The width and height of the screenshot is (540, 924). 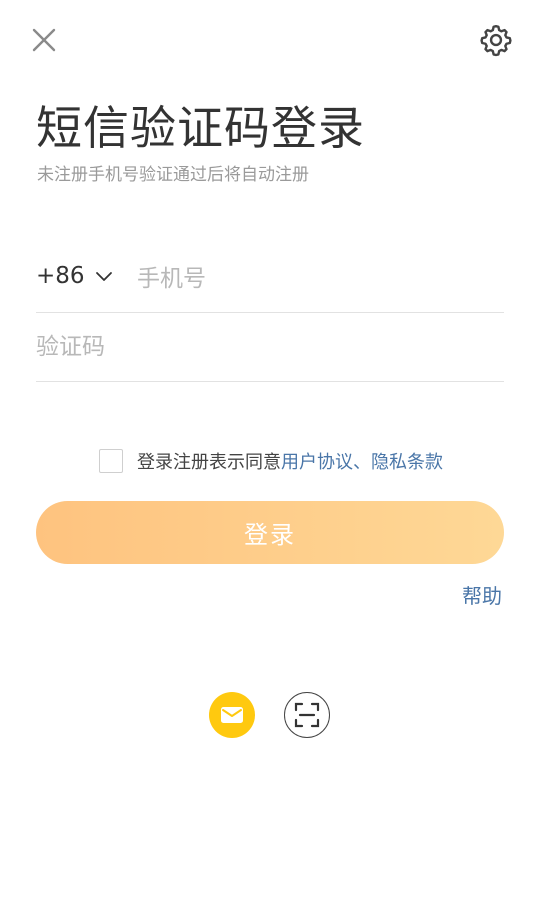 I want to click on chevron-down-icon, so click(x=103, y=276).